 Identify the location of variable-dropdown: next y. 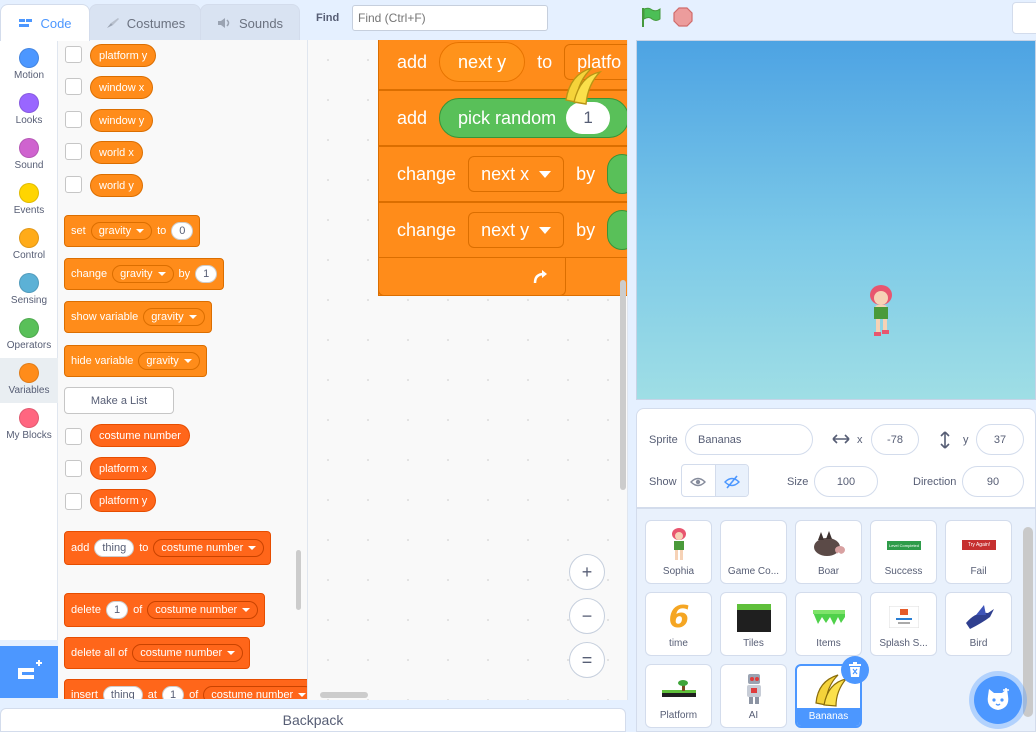
(516, 230).